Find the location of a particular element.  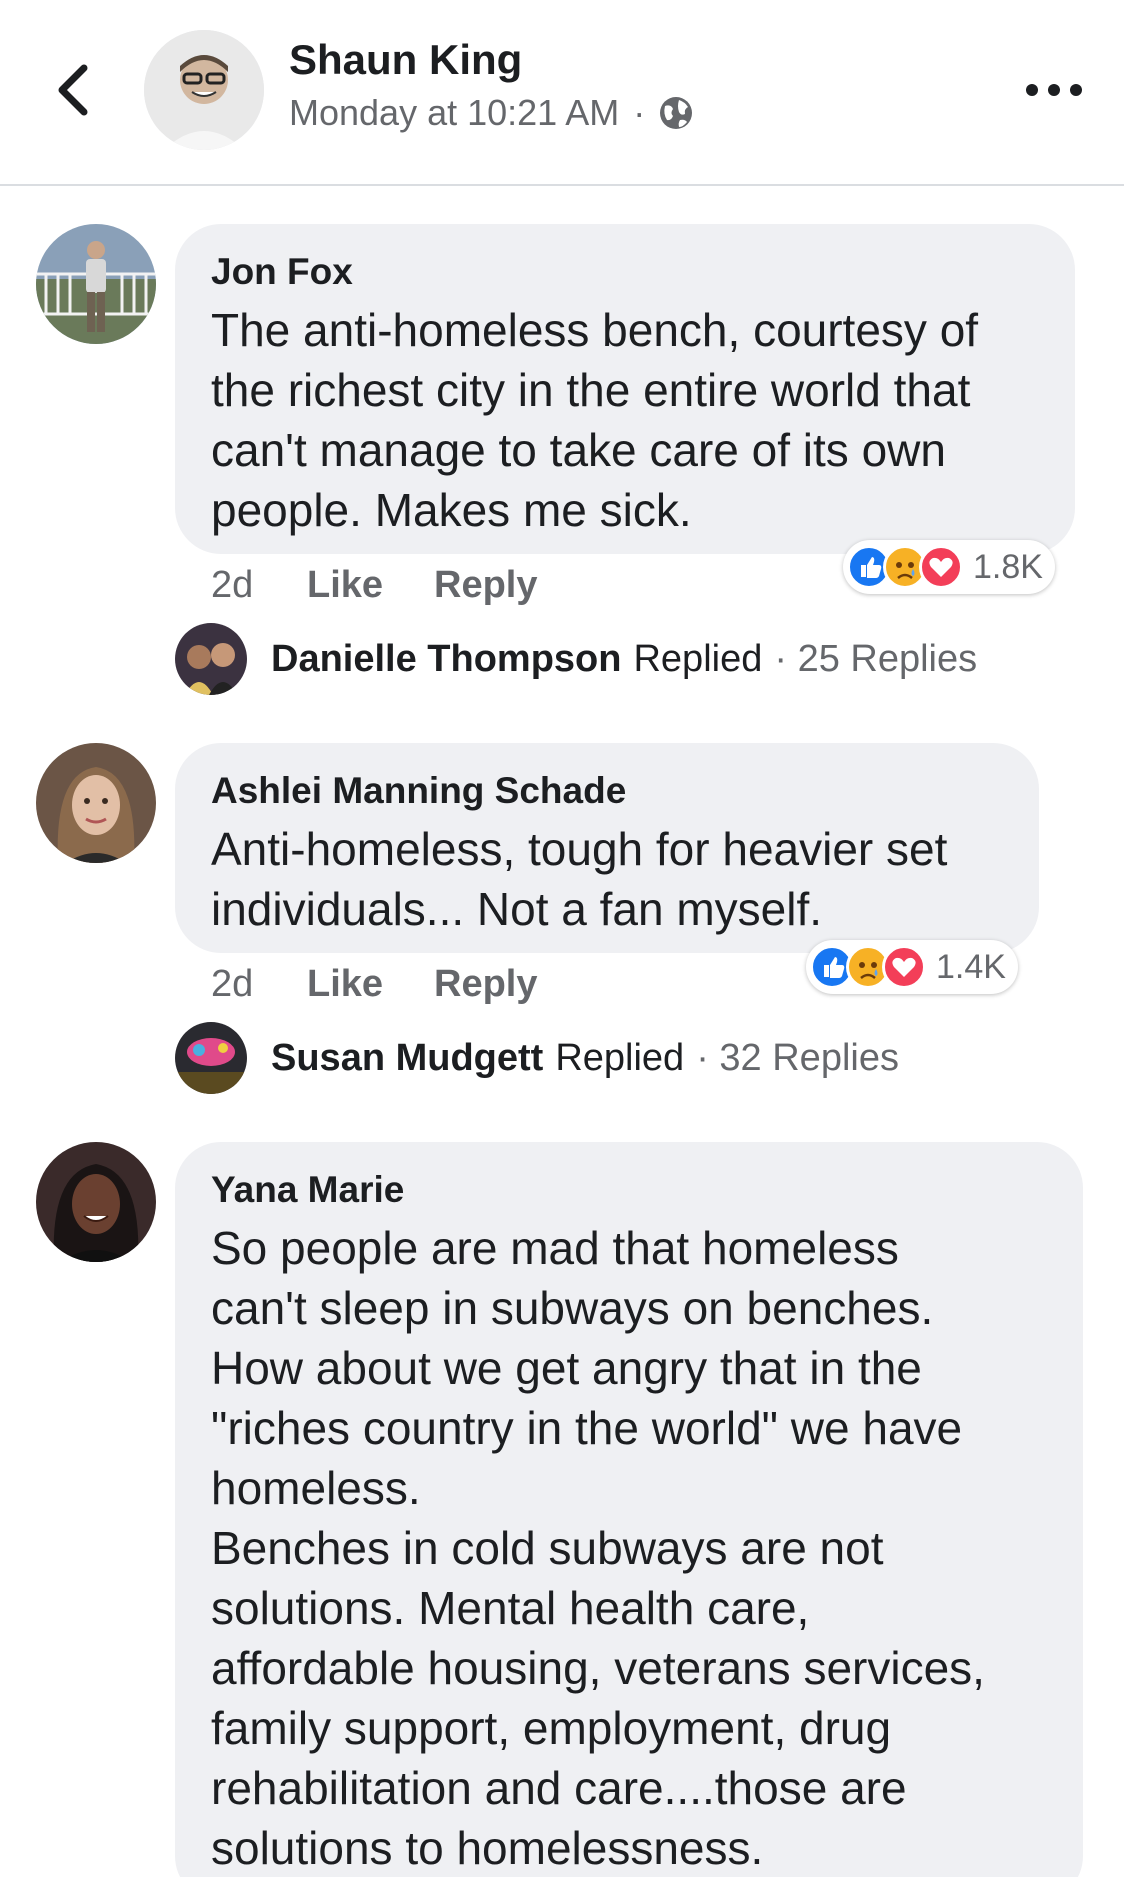

commenter-avatar-ashlei is located at coordinates (96, 803).